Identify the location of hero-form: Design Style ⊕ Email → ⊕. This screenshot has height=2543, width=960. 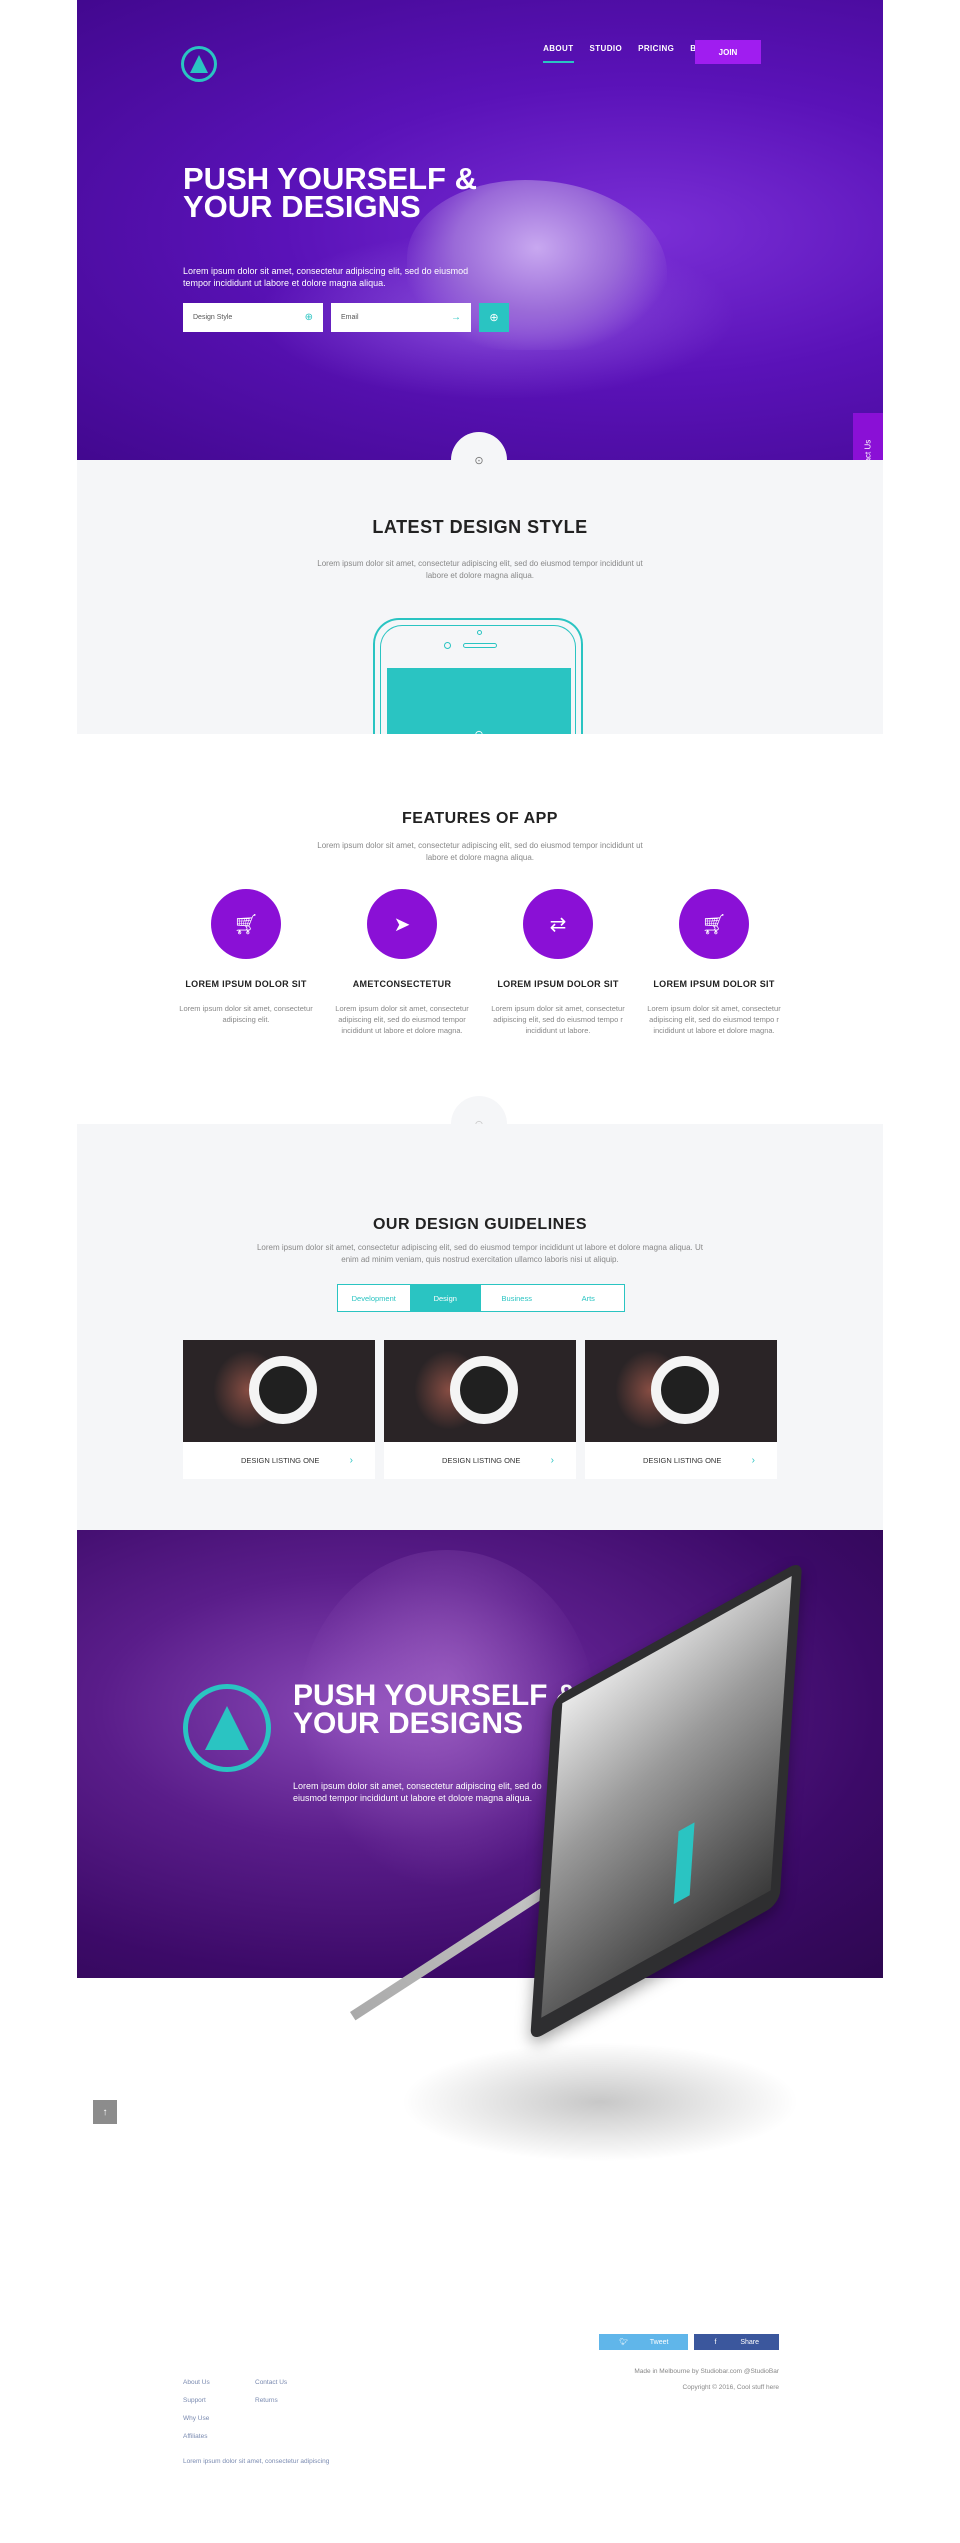
(346, 317).